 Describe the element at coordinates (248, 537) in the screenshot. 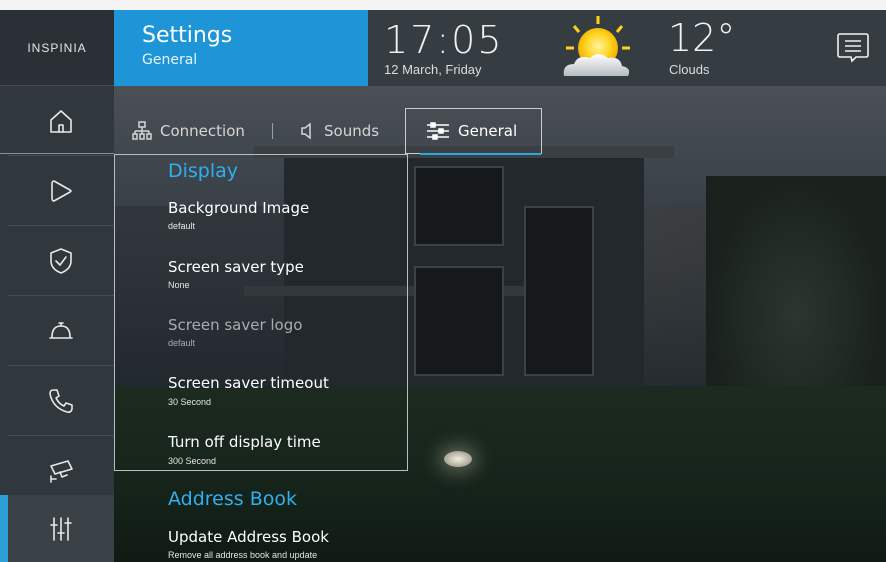

I see `setting-title: Update Address Book` at that location.